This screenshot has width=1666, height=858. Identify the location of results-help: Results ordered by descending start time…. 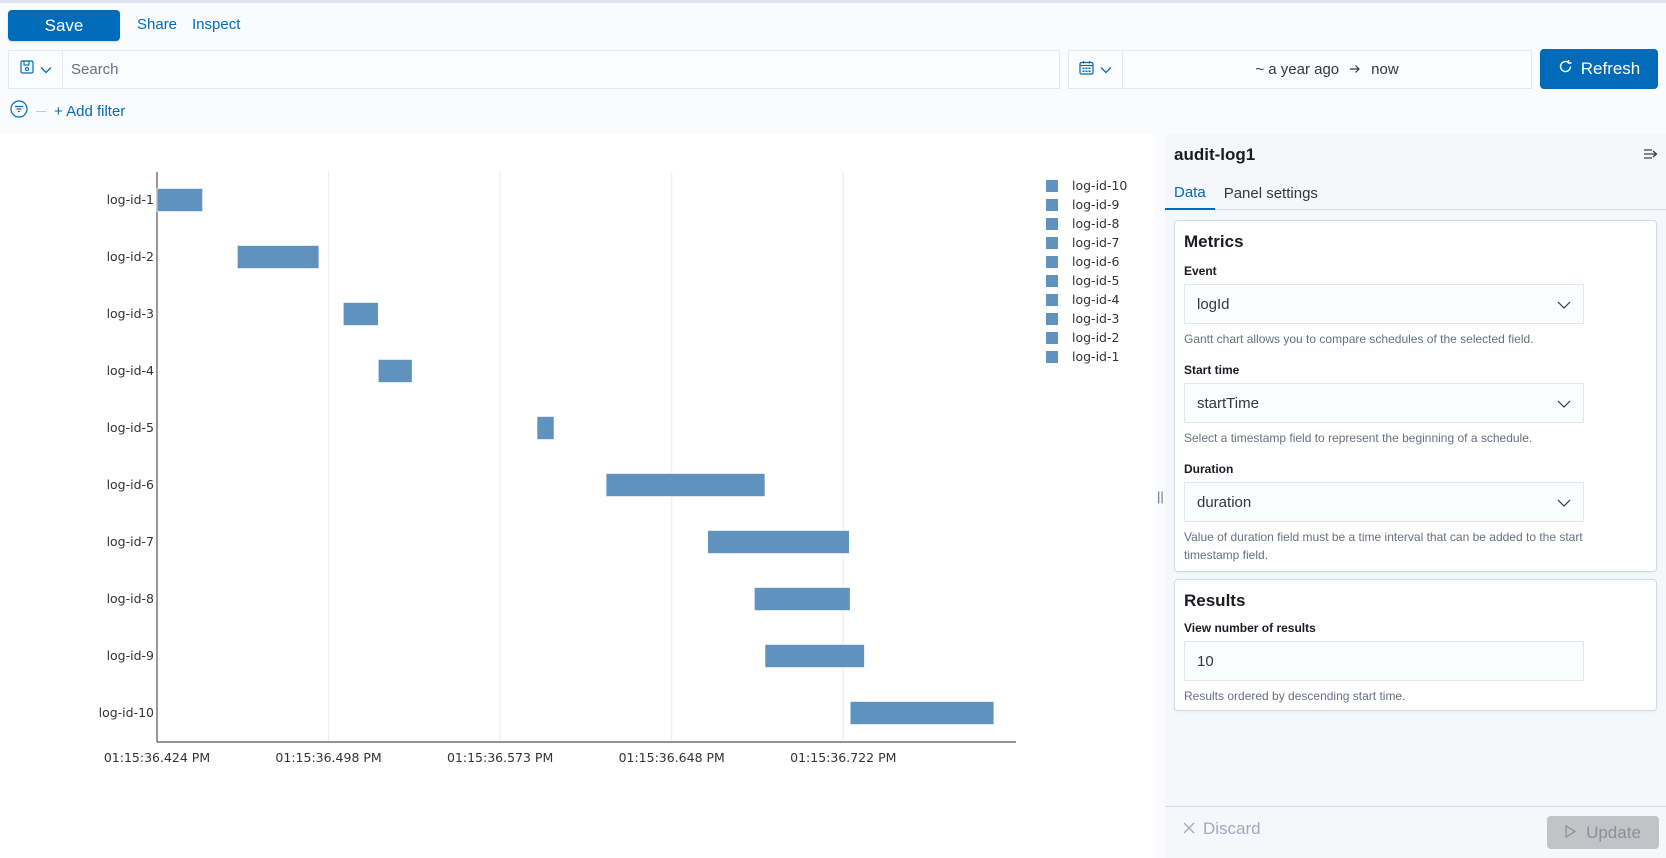
(1295, 696).